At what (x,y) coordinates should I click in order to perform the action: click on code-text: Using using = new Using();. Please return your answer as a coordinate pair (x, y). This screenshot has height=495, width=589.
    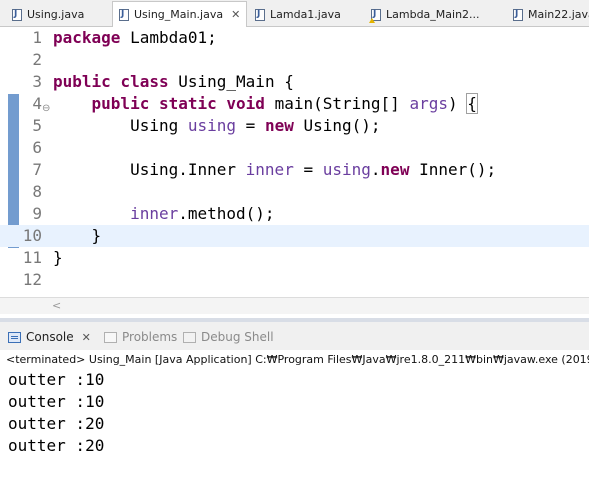
    Looking at the image, I should click on (217, 126).